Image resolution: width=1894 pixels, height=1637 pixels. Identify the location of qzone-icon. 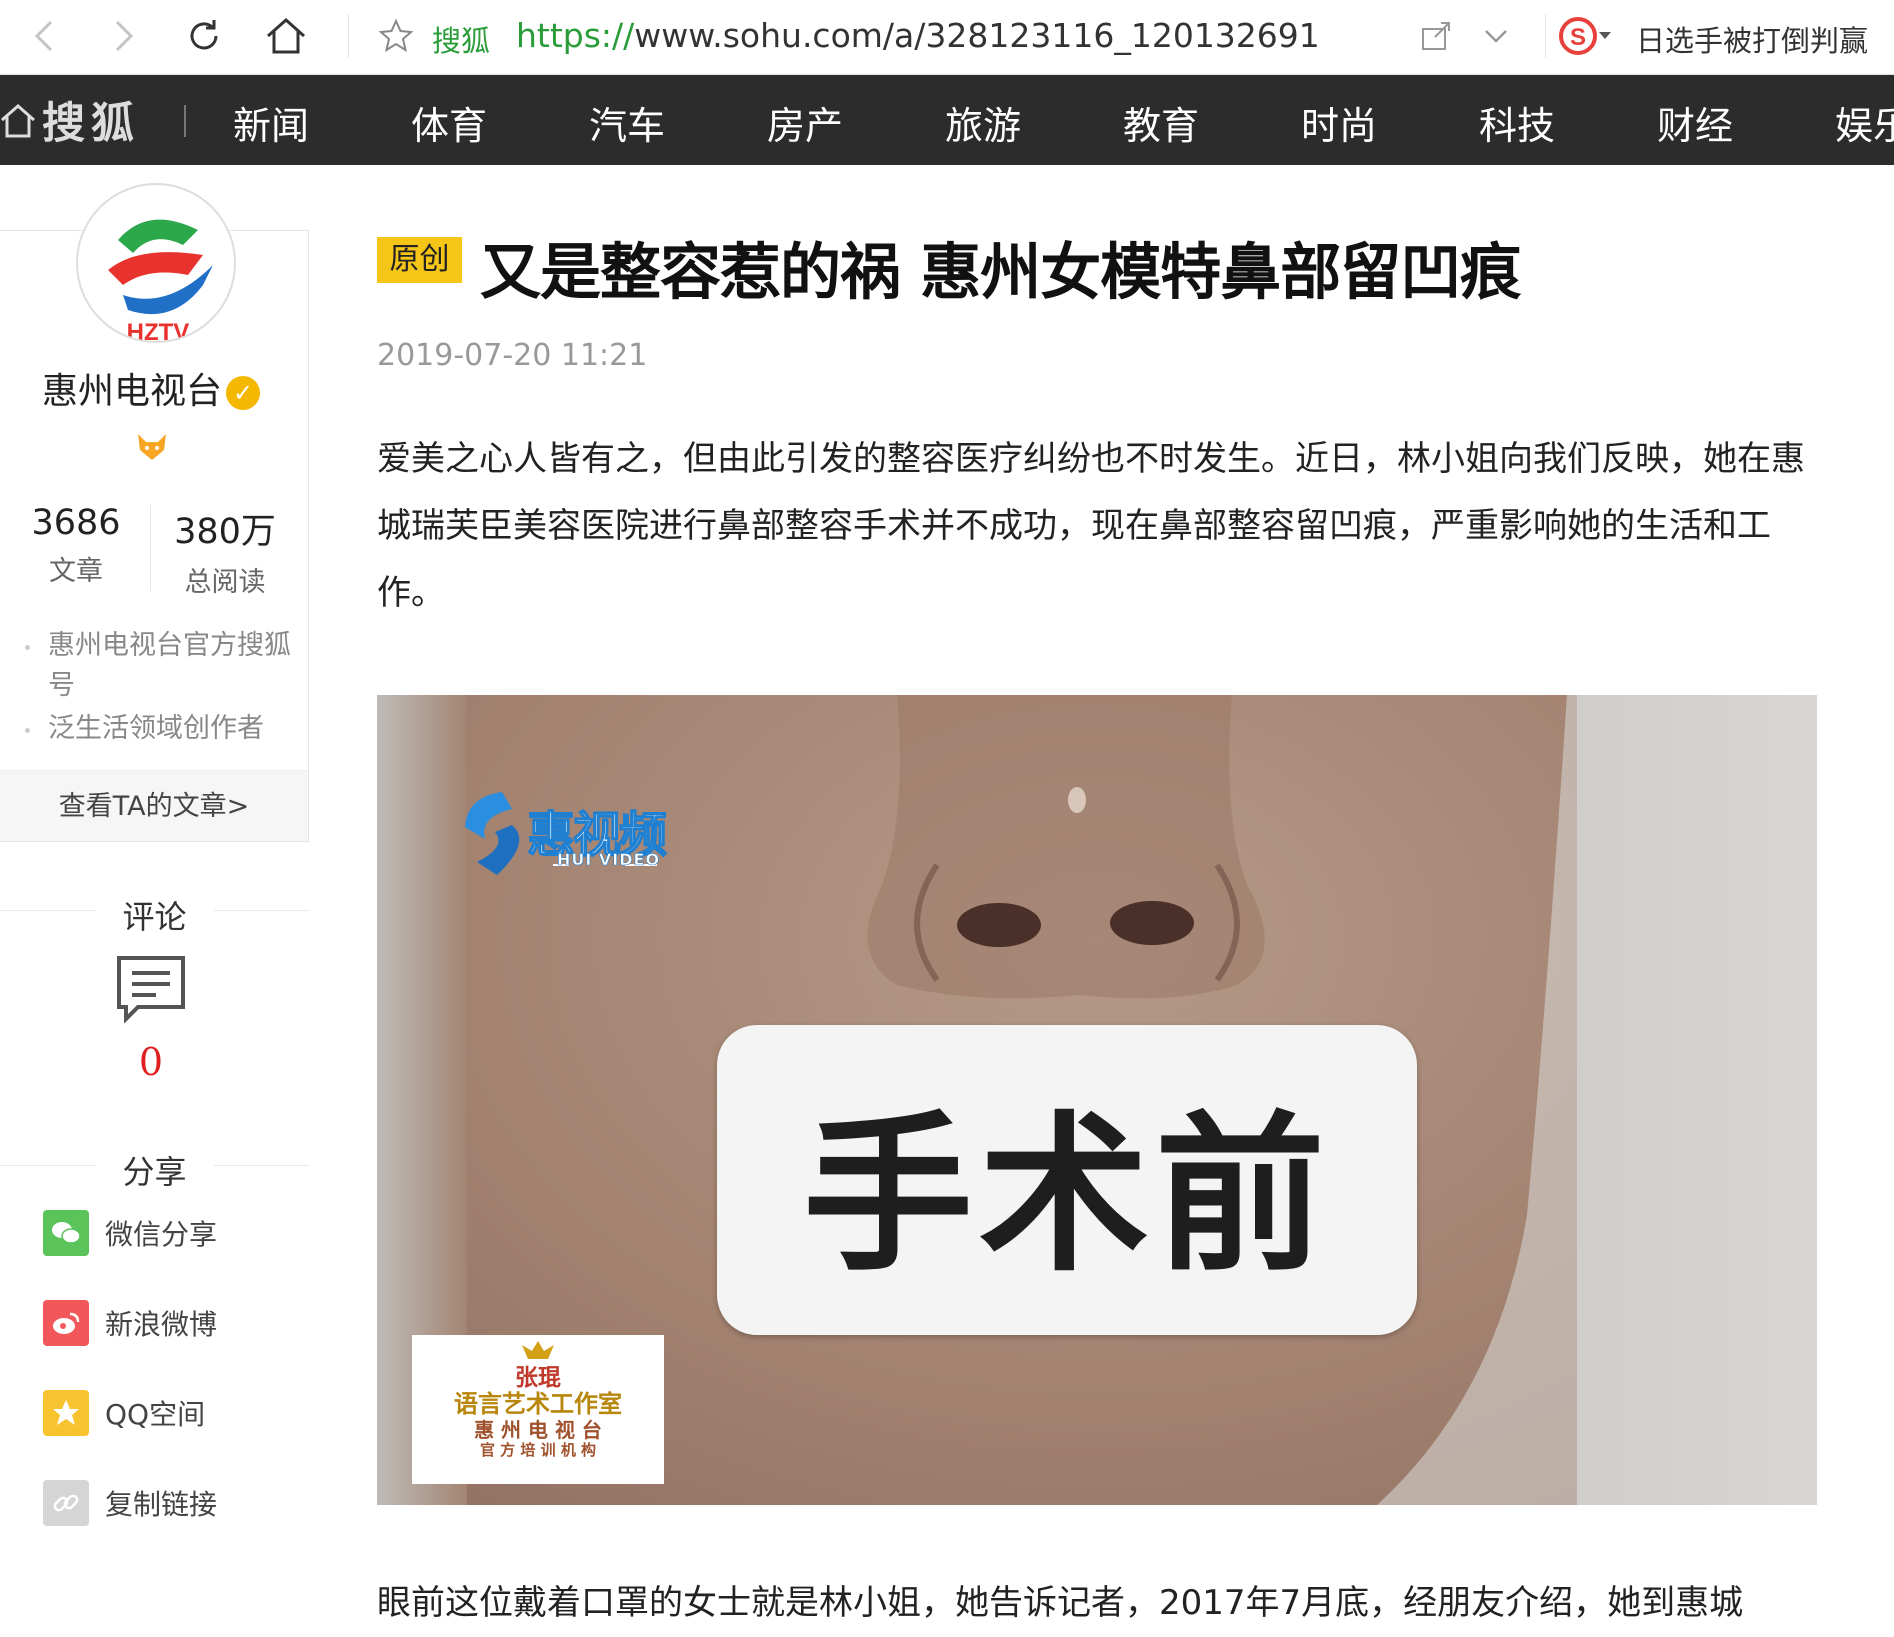
(66, 1413).